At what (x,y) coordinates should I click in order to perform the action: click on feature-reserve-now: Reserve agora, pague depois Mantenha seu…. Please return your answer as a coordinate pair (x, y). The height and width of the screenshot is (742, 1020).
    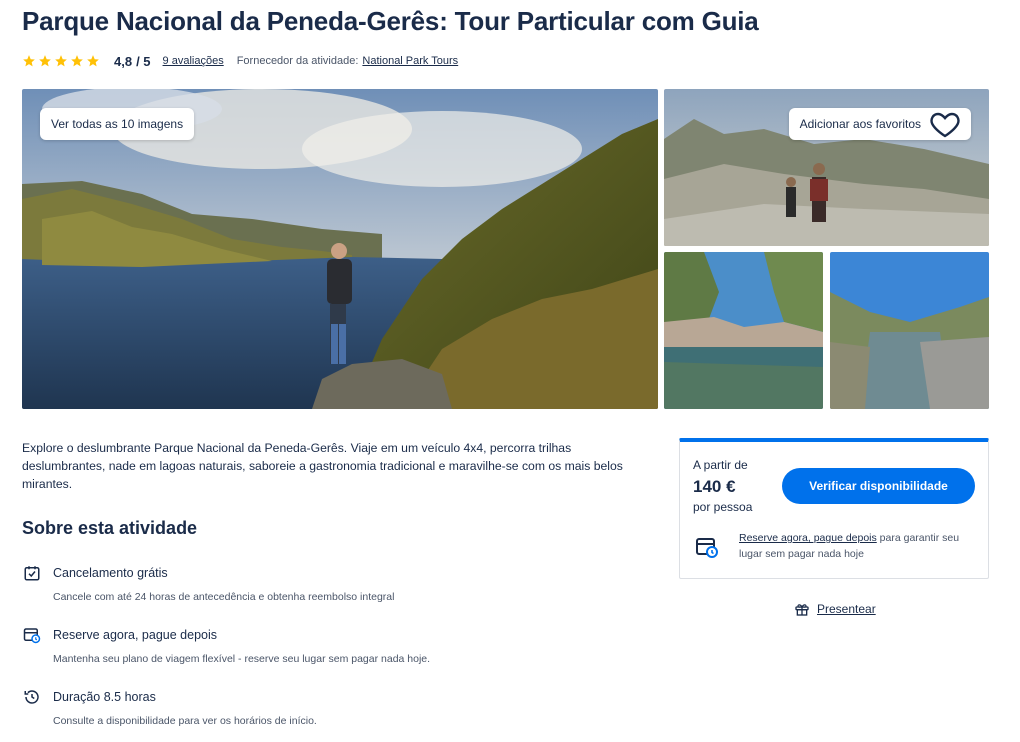
    Looking at the image, I should click on (322, 645).